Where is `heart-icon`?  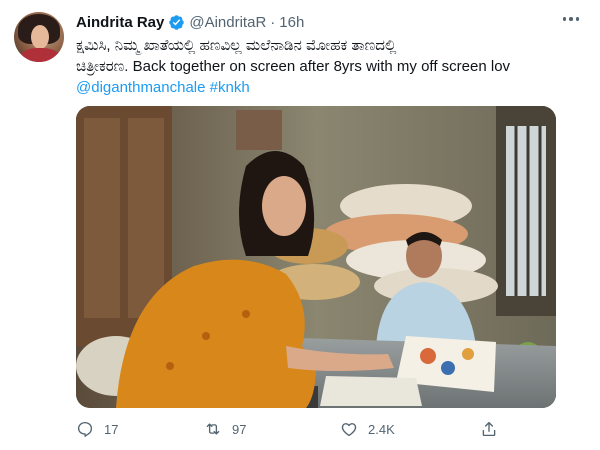
heart-icon is located at coordinates (349, 430).